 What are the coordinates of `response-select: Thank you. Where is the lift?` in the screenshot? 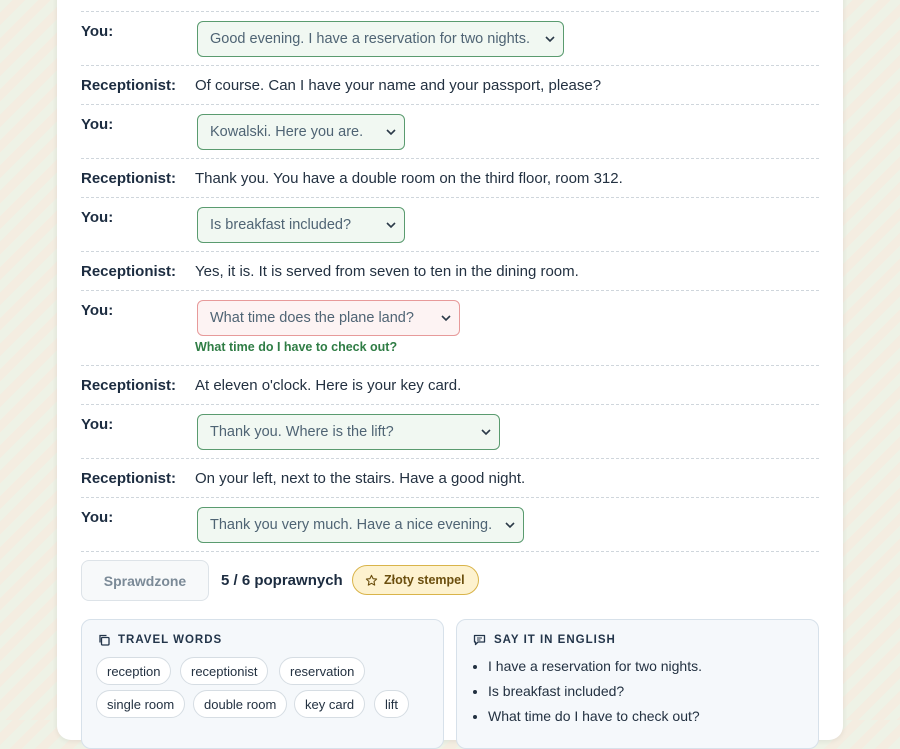 It's located at (348, 432).